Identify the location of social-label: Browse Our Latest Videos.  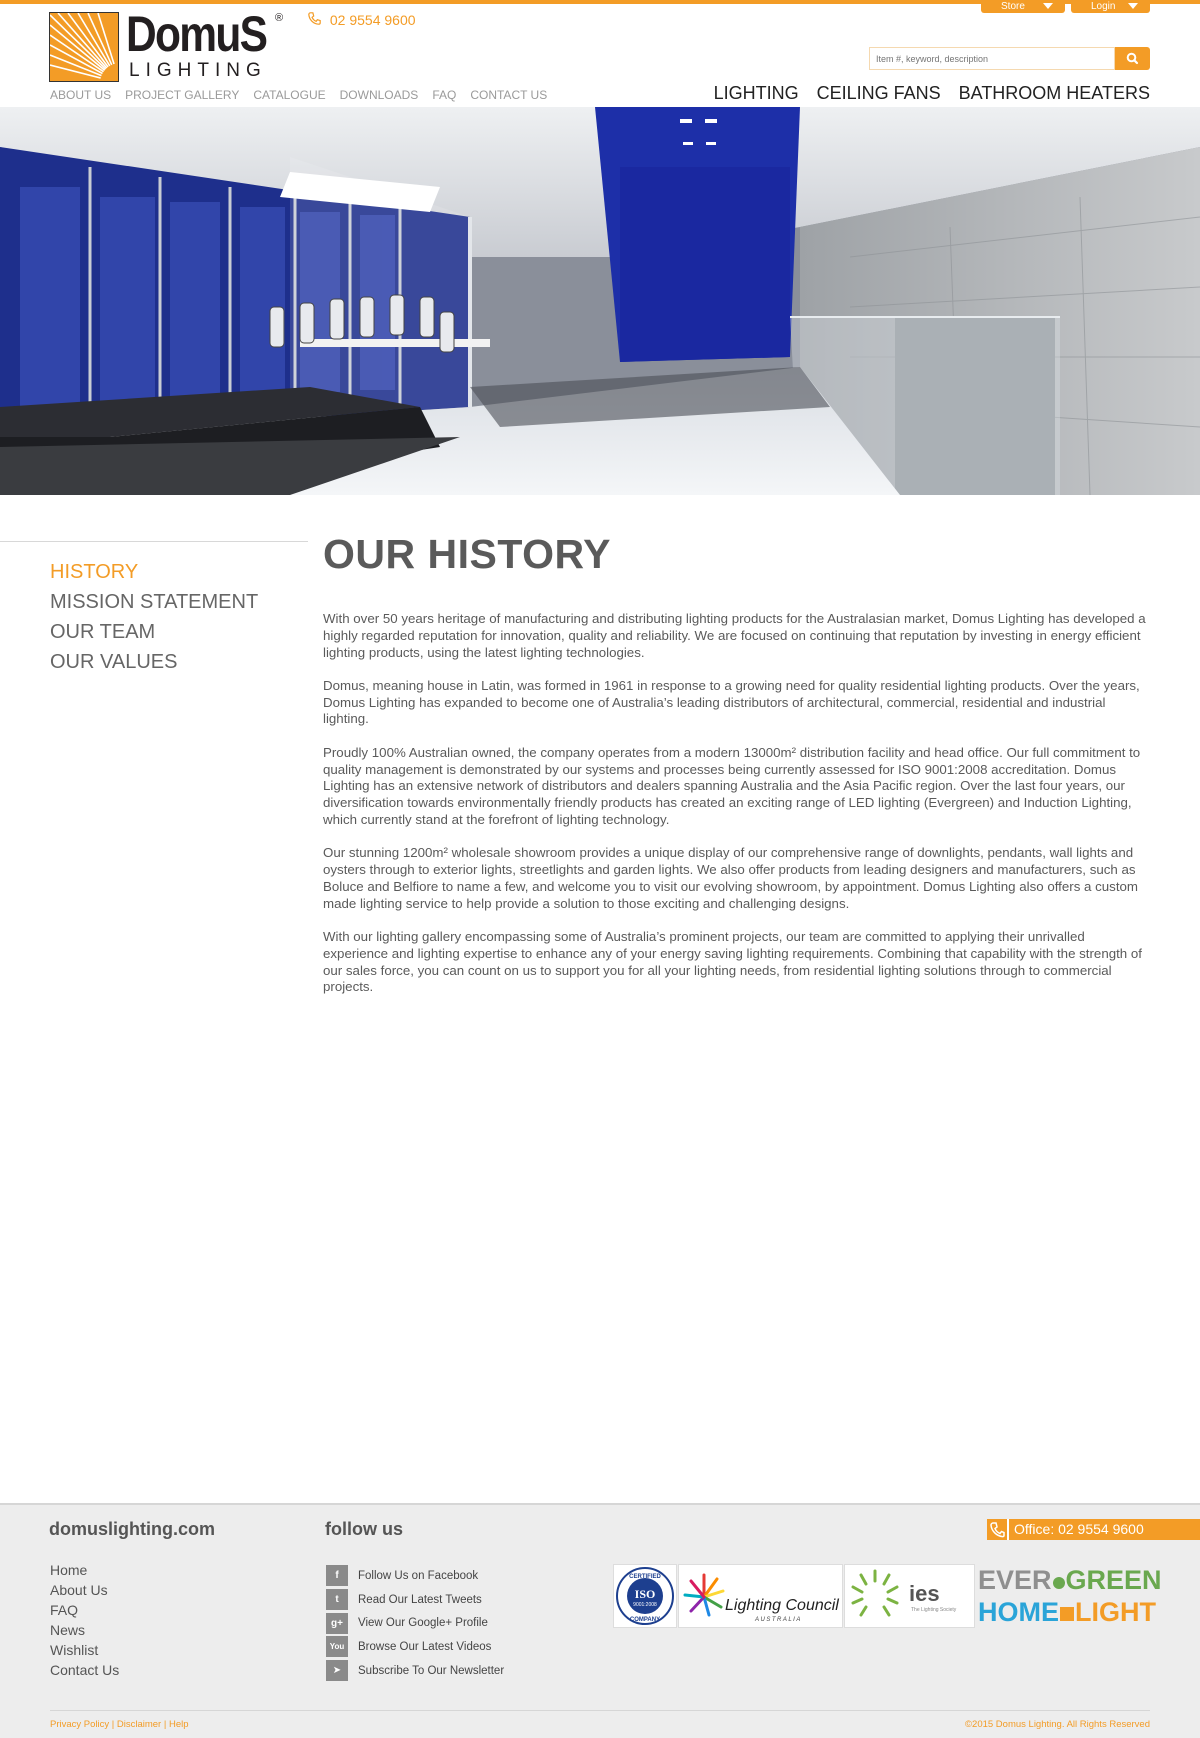
(425, 1646).